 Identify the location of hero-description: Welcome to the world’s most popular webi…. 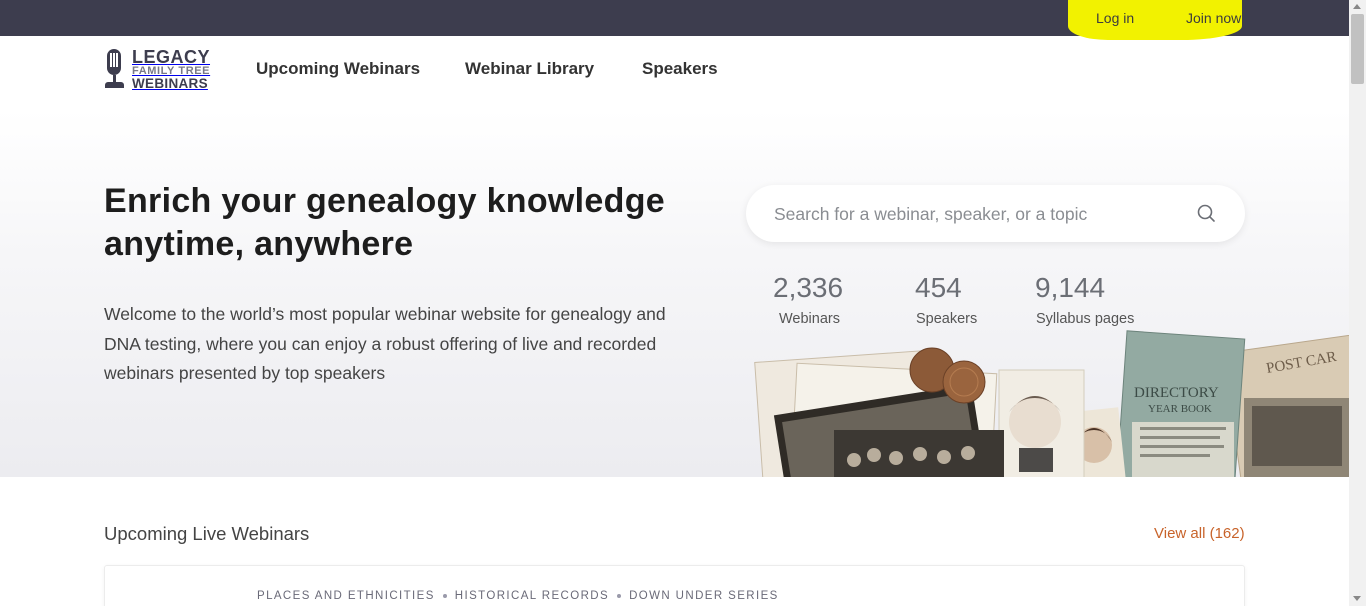
(385, 343).